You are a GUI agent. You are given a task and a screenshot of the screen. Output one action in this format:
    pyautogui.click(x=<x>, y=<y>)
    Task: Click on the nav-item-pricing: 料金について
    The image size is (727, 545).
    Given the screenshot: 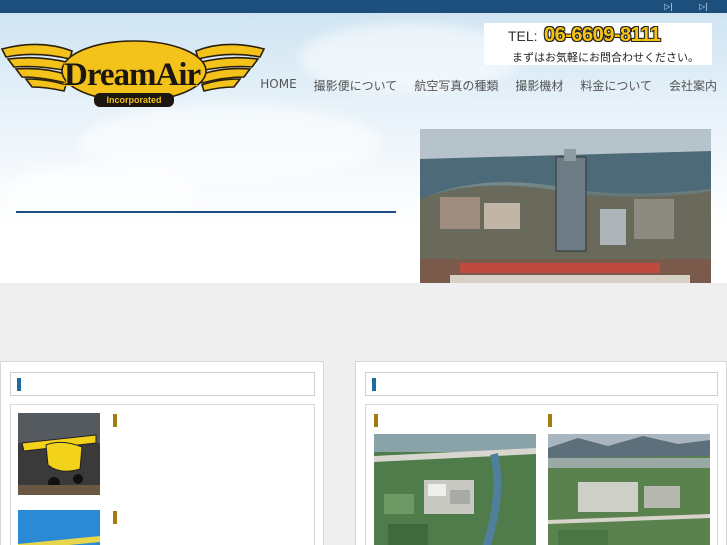 What is the action you would take?
    pyautogui.click(x=616, y=85)
    